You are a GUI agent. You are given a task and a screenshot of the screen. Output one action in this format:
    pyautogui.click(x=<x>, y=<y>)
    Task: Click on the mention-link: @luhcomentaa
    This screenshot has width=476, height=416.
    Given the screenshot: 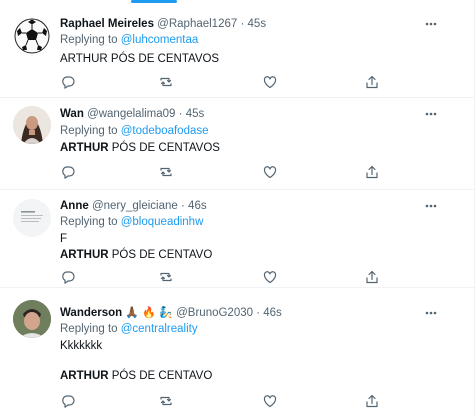 What is the action you would take?
    pyautogui.click(x=160, y=40)
    